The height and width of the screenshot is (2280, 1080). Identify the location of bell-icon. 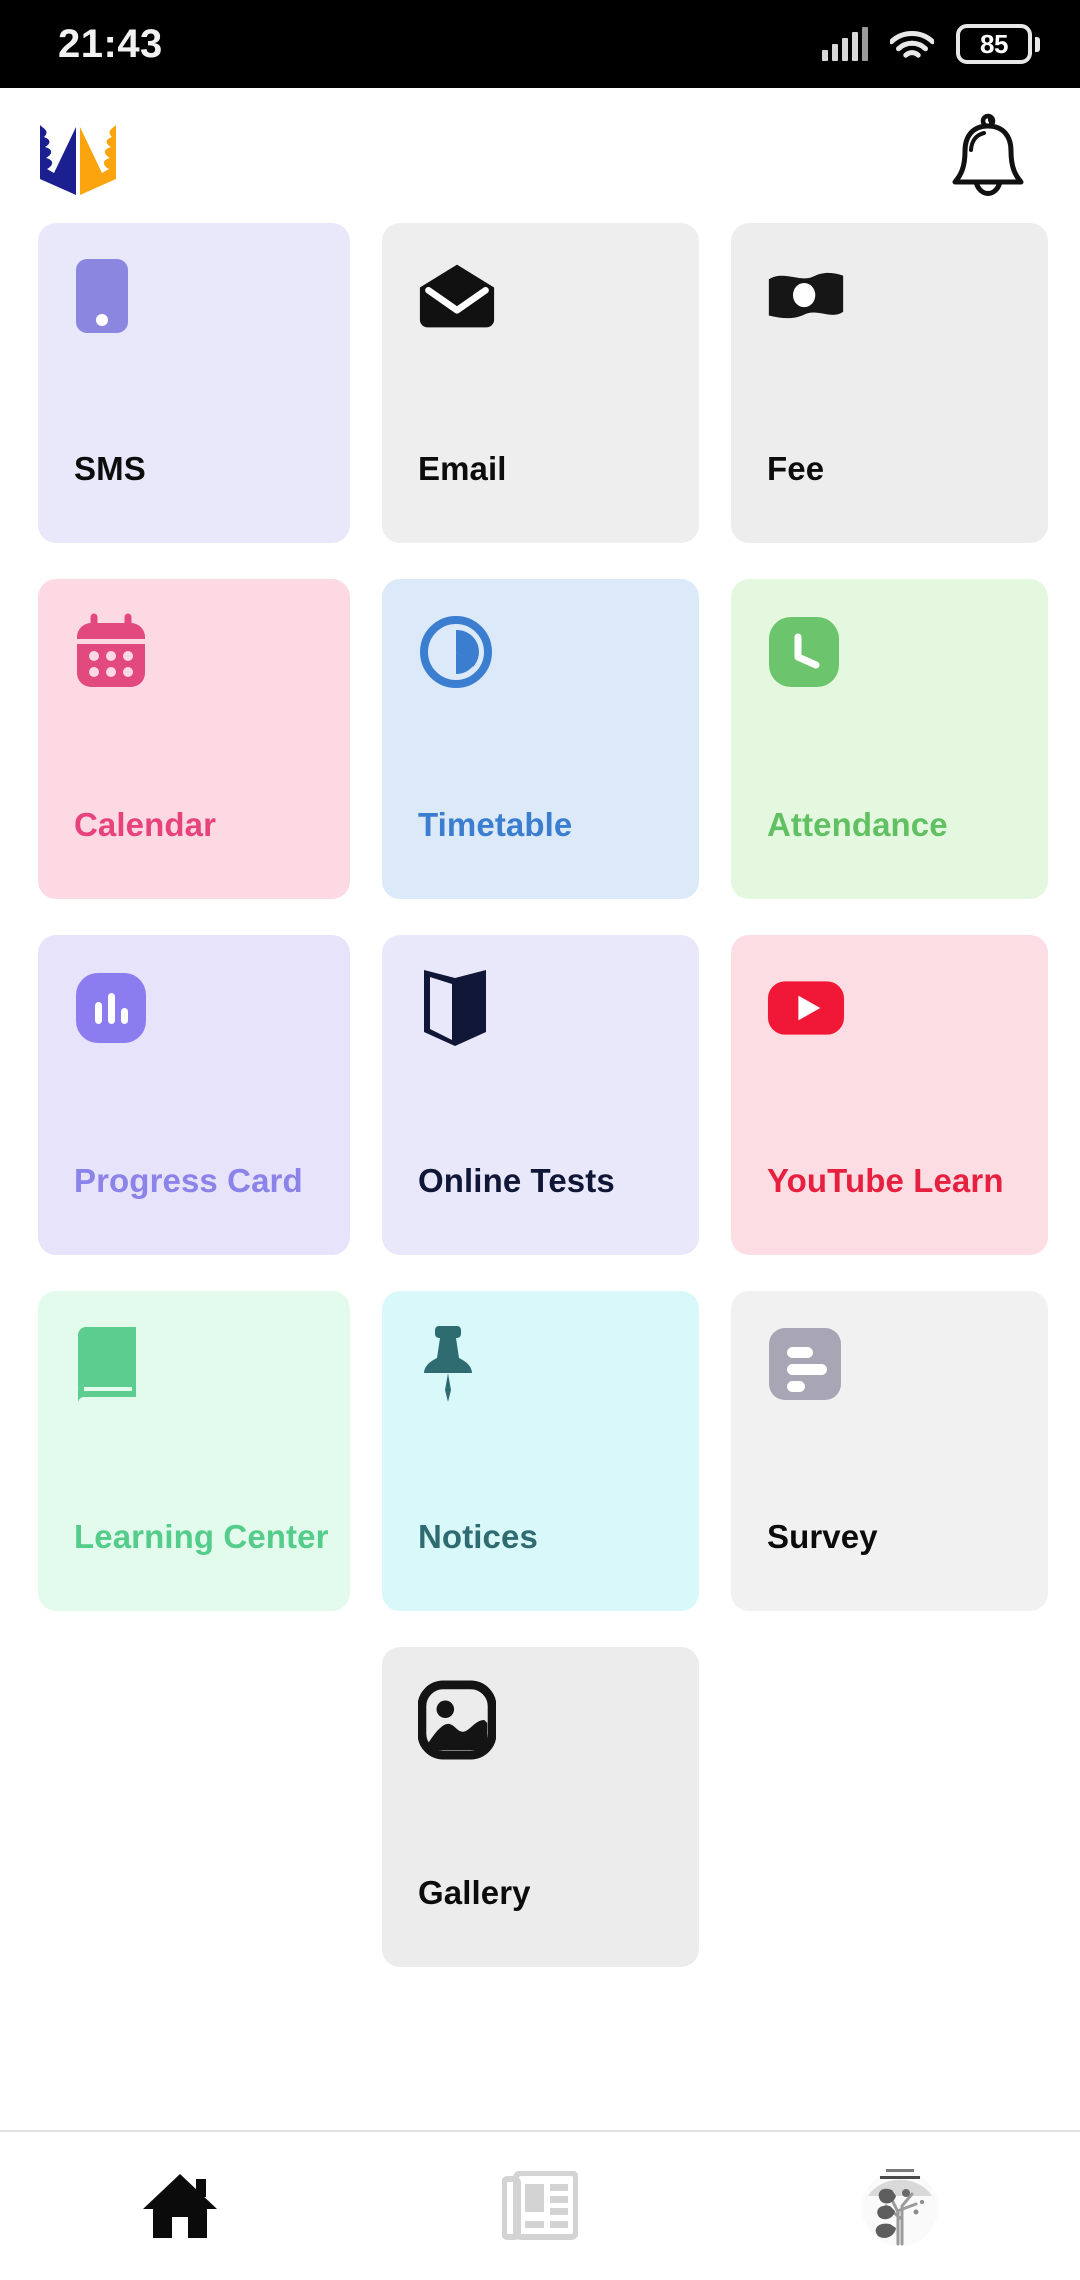
(988, 154).